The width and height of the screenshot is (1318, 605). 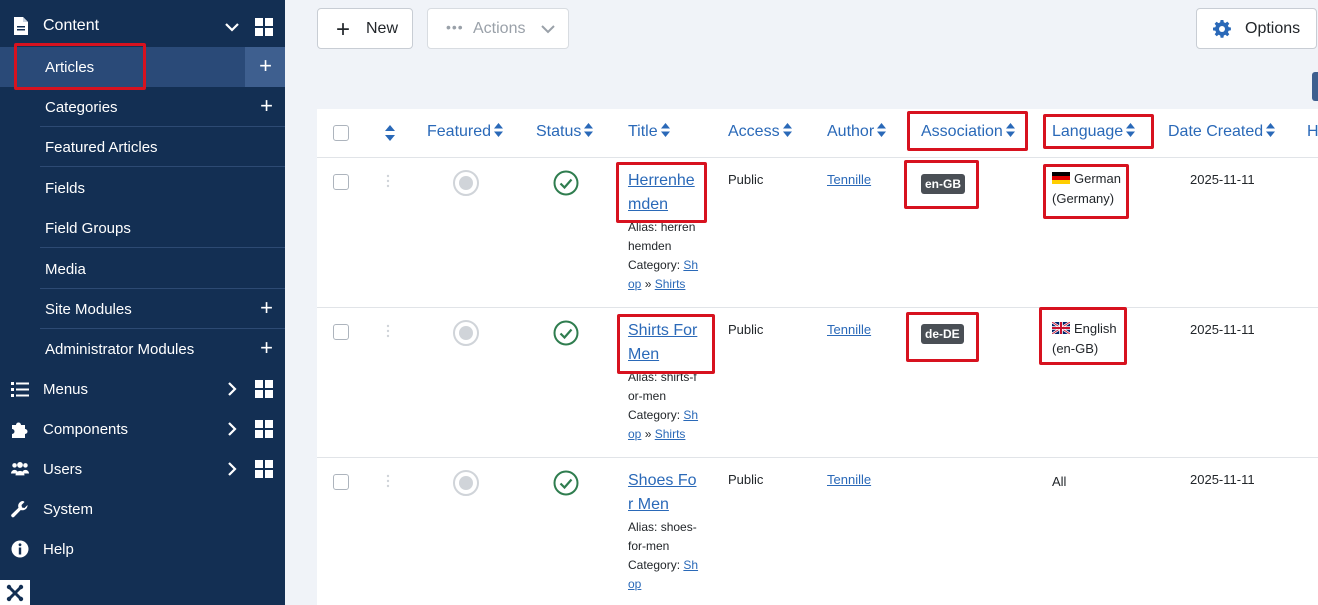 I want to click on sidebar-item-help: Help, so click(x=142, y=549).